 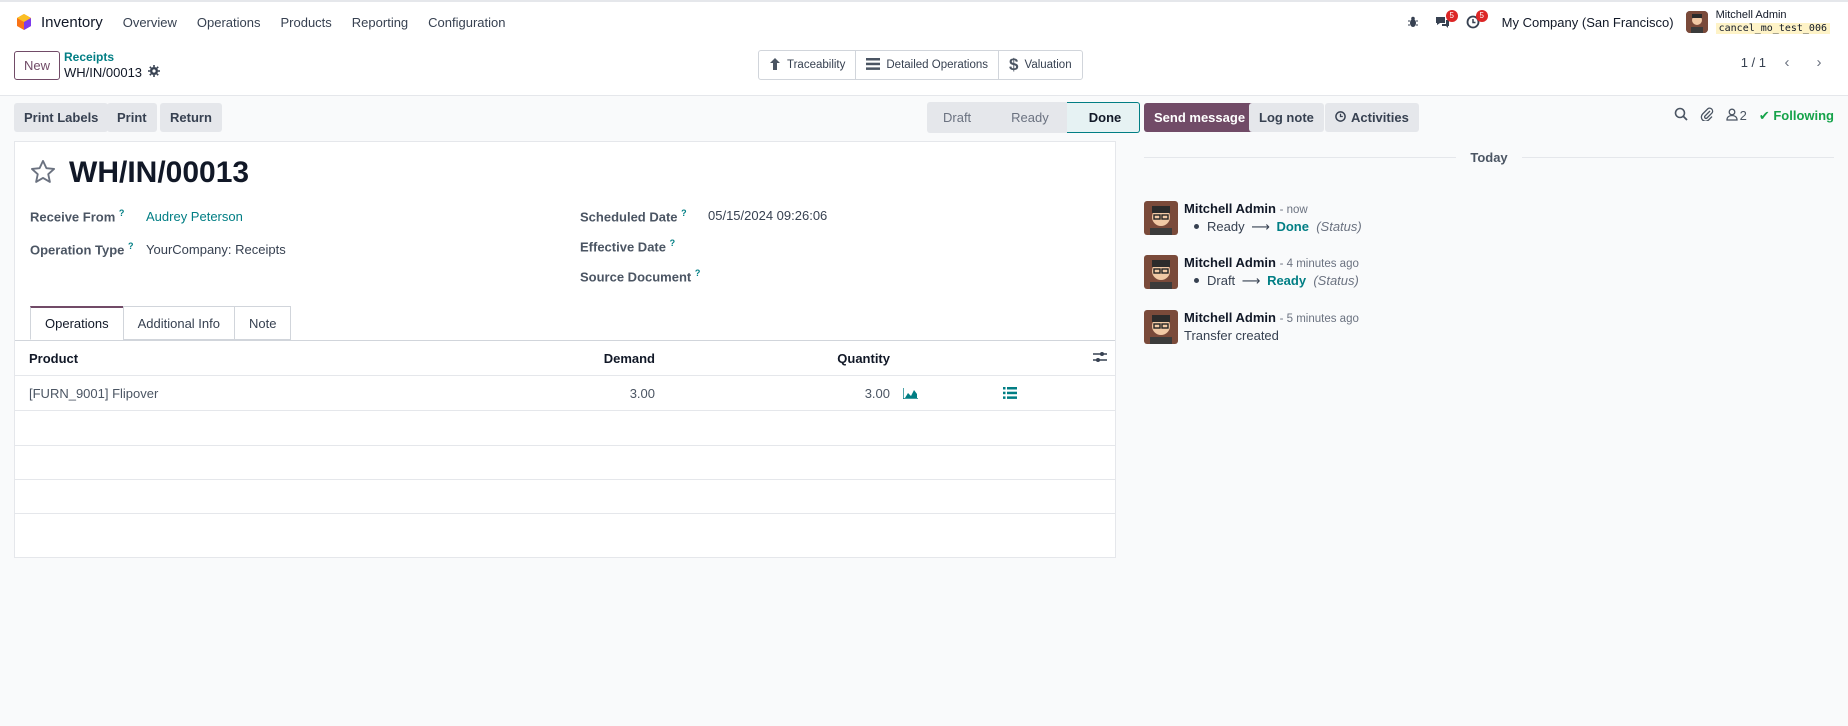 I want to click on record-title: WH/IN/00013, so click(x=159, y=172).